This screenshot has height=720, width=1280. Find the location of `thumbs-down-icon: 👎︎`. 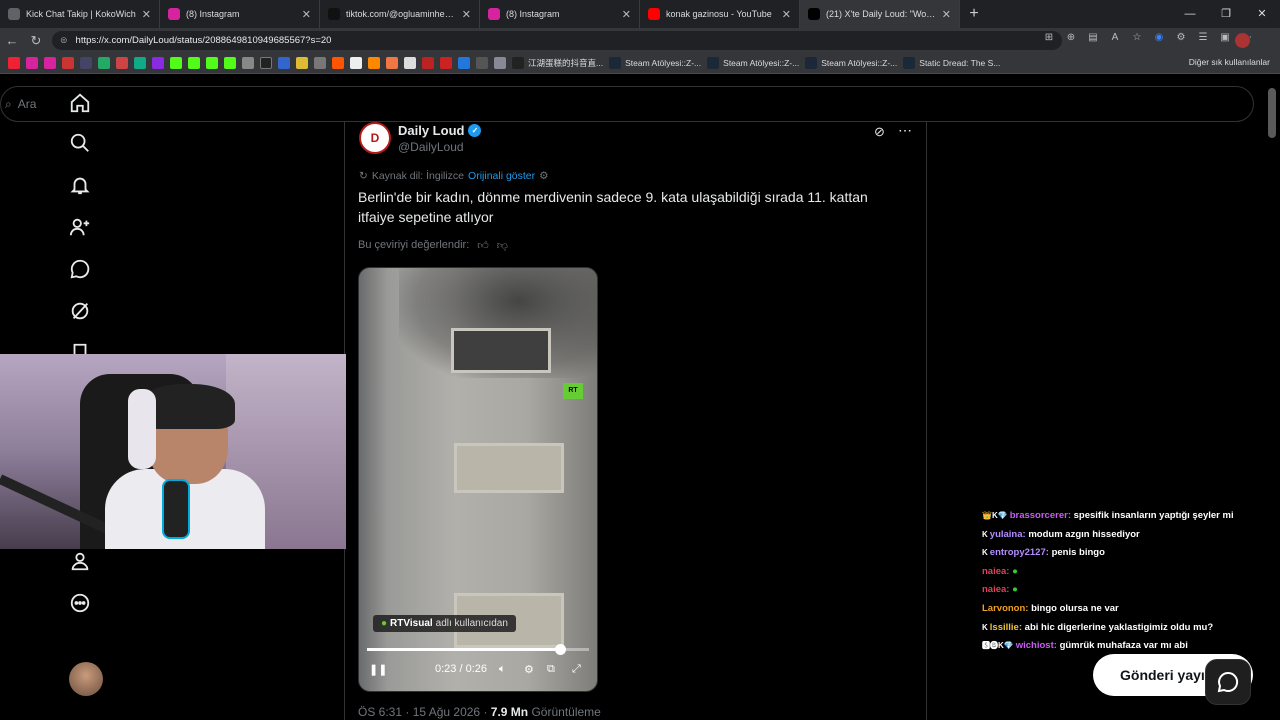

thumbs-down-icon: 👎︎ is located at coordinates (502, 245).